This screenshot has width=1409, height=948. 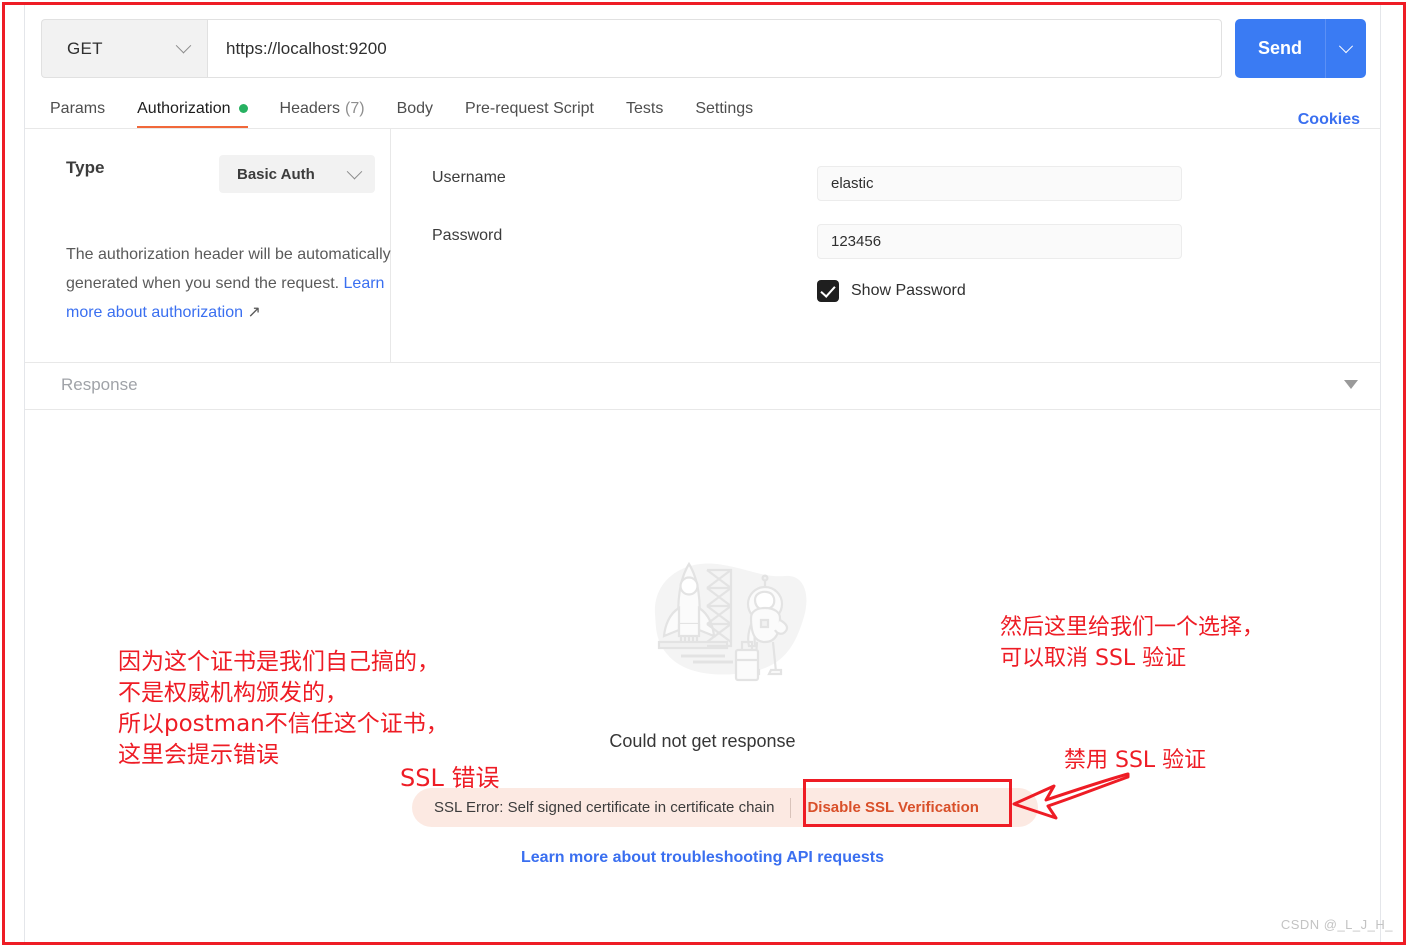 I want to click on annotation-ssl-error-note: SSL 错误, so click(x=450, y=778).